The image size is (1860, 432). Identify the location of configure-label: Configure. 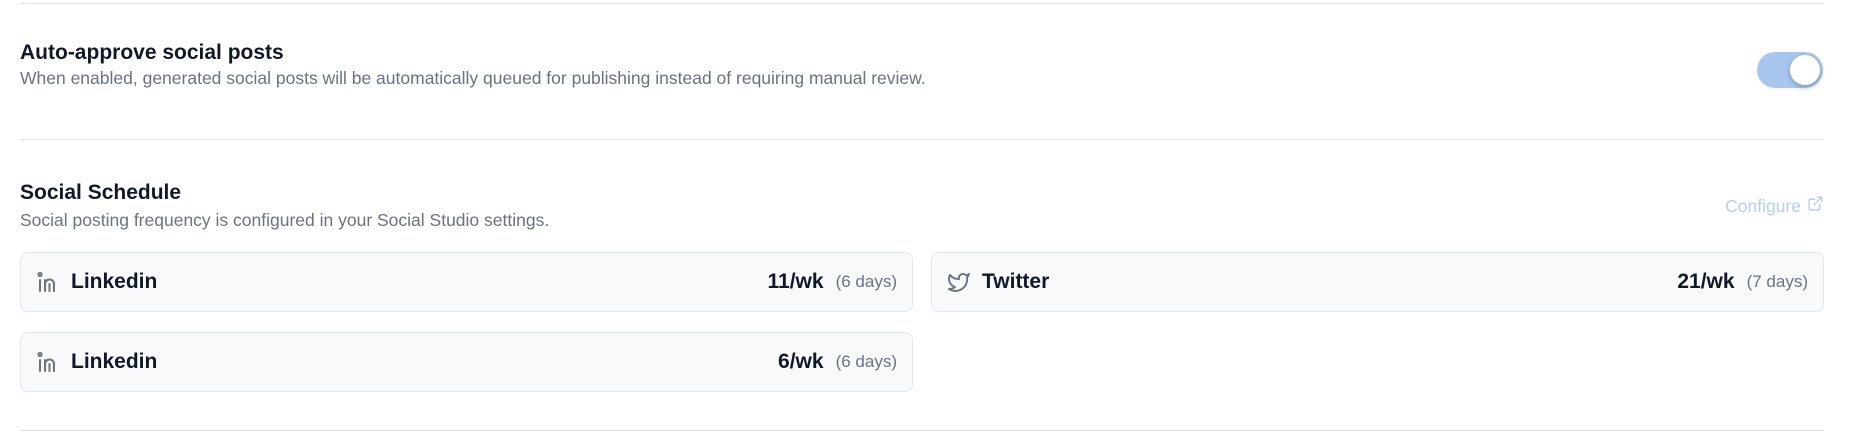
(1763, 205).